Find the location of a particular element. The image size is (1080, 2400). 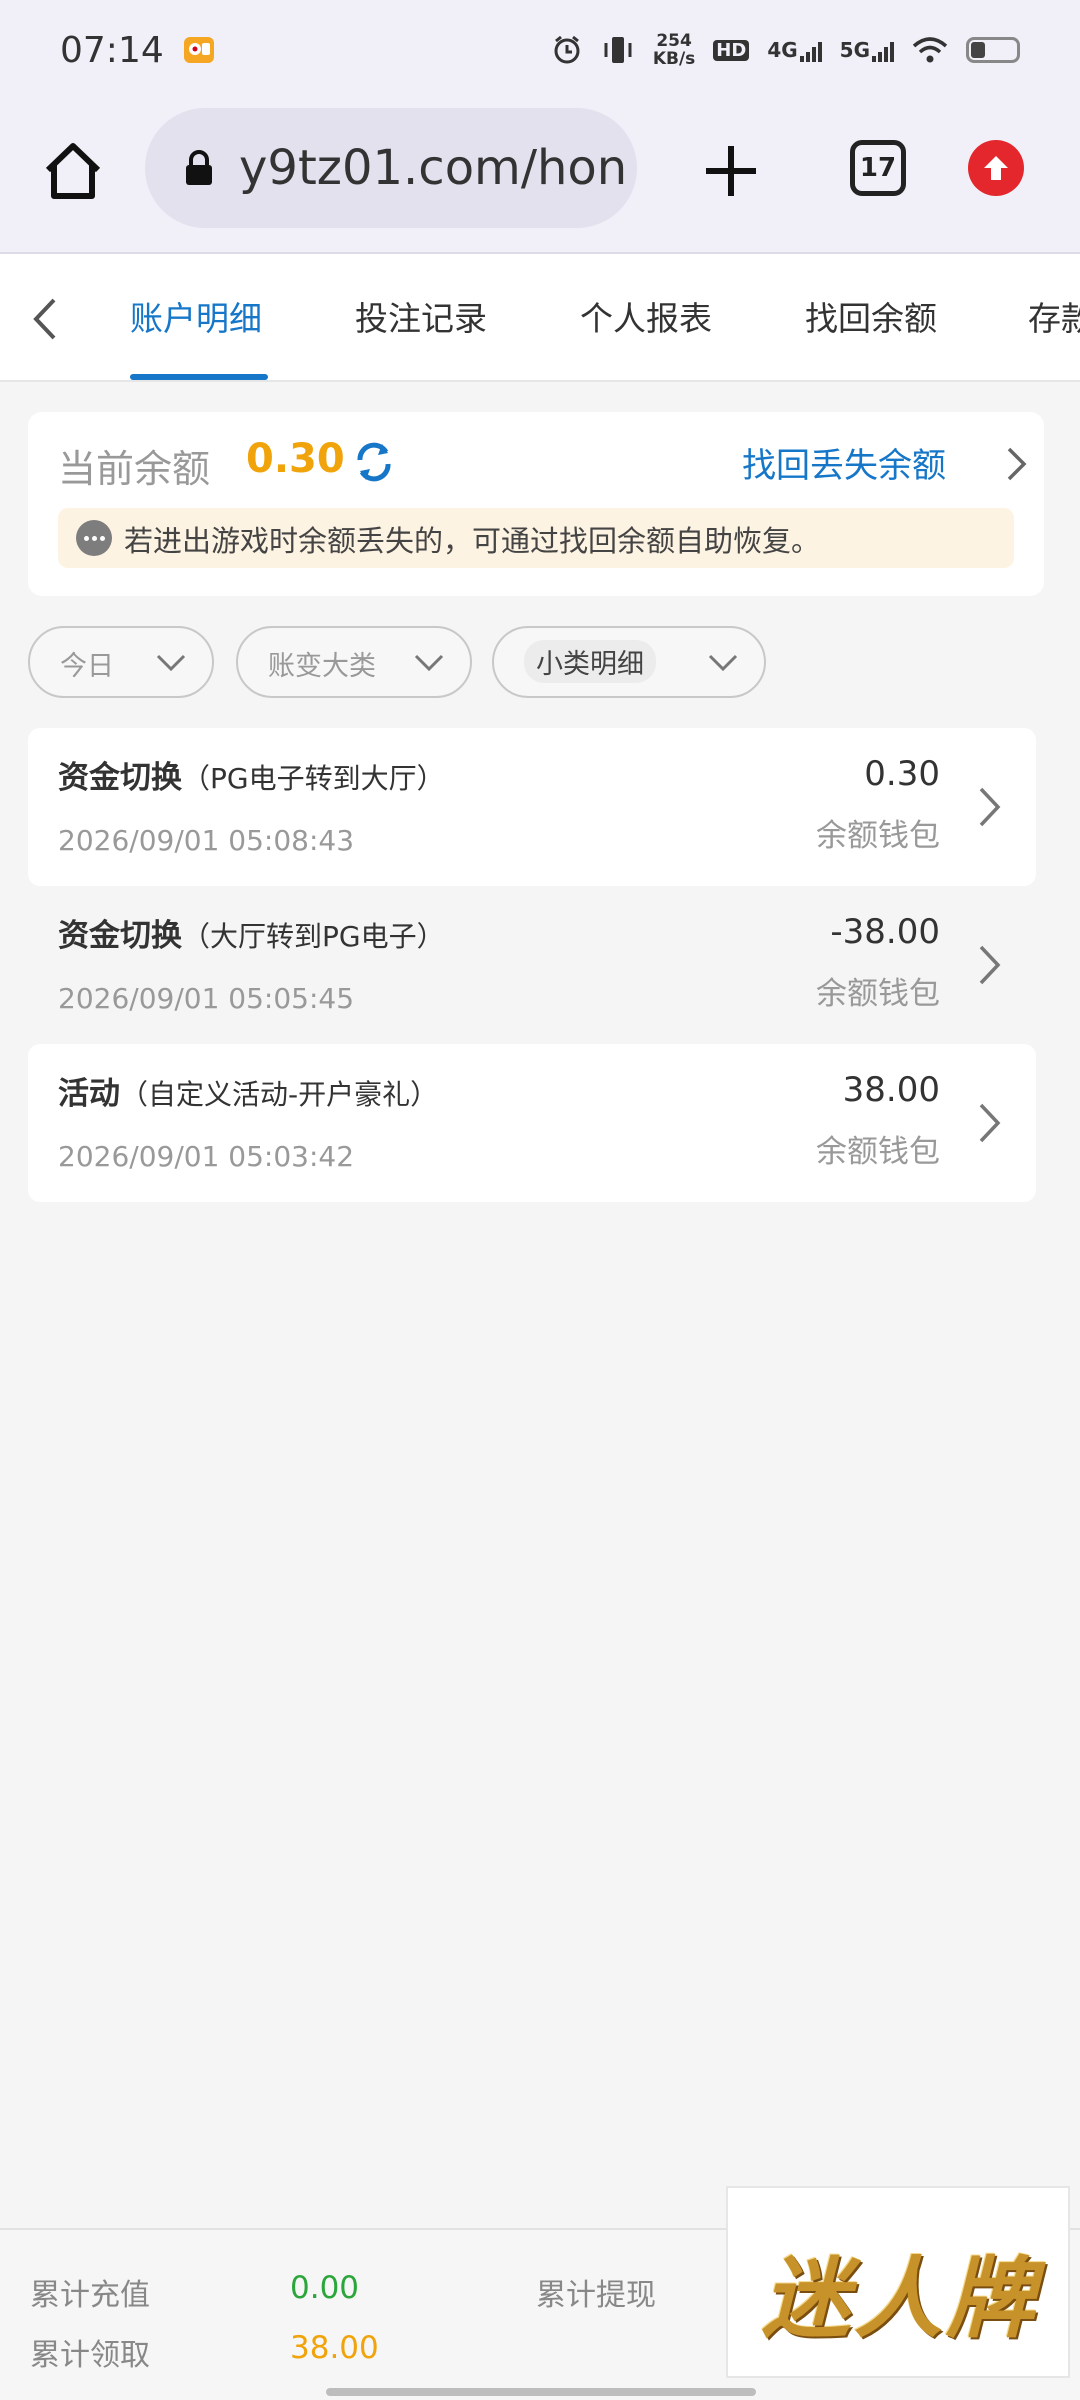

tab-bet-records: 投注记录 is located at coordinates (421, 316).